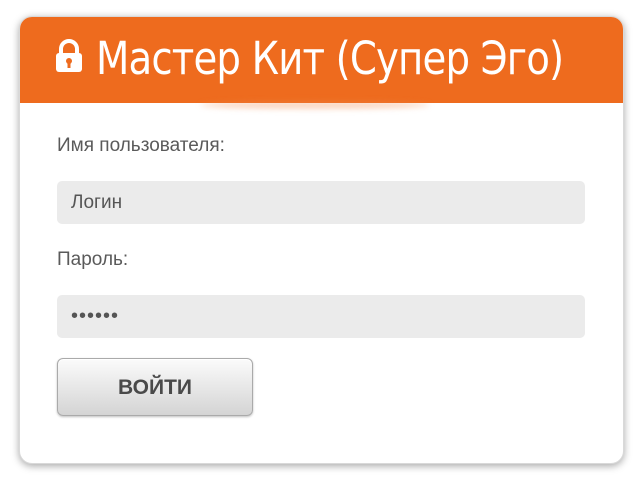 The height and width of the screenshot is (480, 640). Describe the element at coordinates (321, 316) in the screenshot. I see `password-field: ••••••` at that location.